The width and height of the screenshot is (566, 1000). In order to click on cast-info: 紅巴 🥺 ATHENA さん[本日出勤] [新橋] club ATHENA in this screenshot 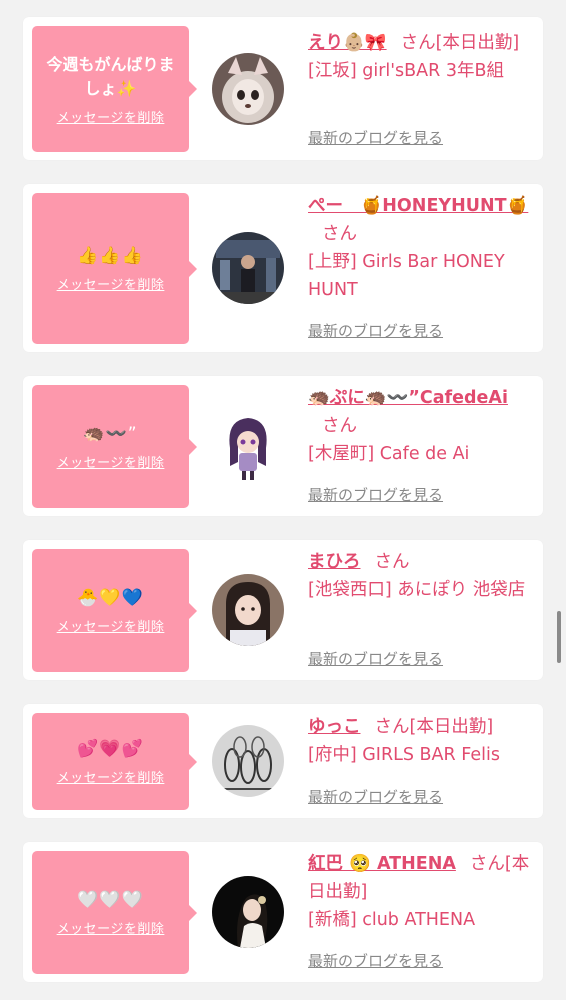, I will do `click(423, 892)`.